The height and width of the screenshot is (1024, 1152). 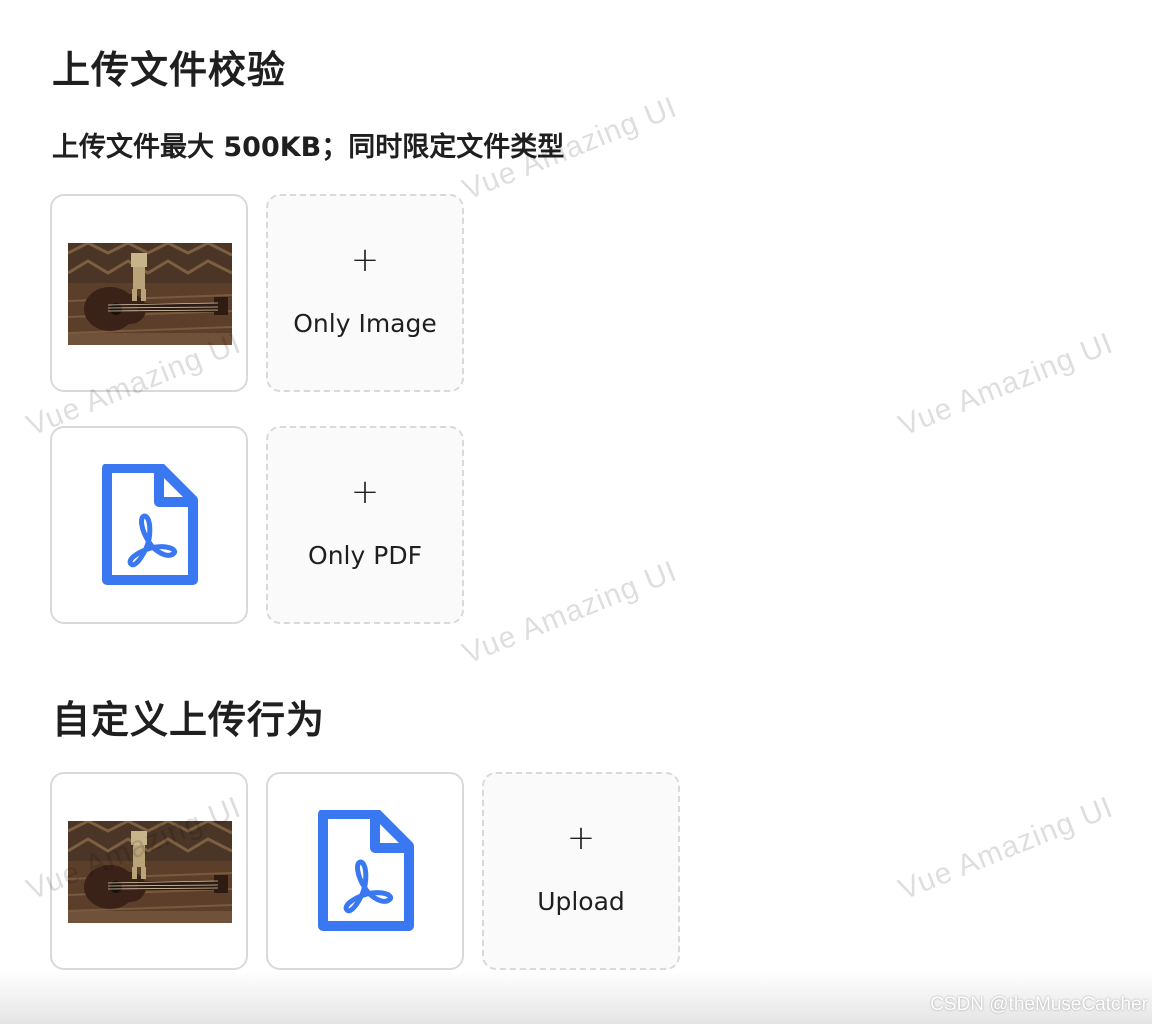 What do you see at coordinates (581, 871) in the screenshot?
I see `upload-button: + Upload` at bounding box center [581, 871].